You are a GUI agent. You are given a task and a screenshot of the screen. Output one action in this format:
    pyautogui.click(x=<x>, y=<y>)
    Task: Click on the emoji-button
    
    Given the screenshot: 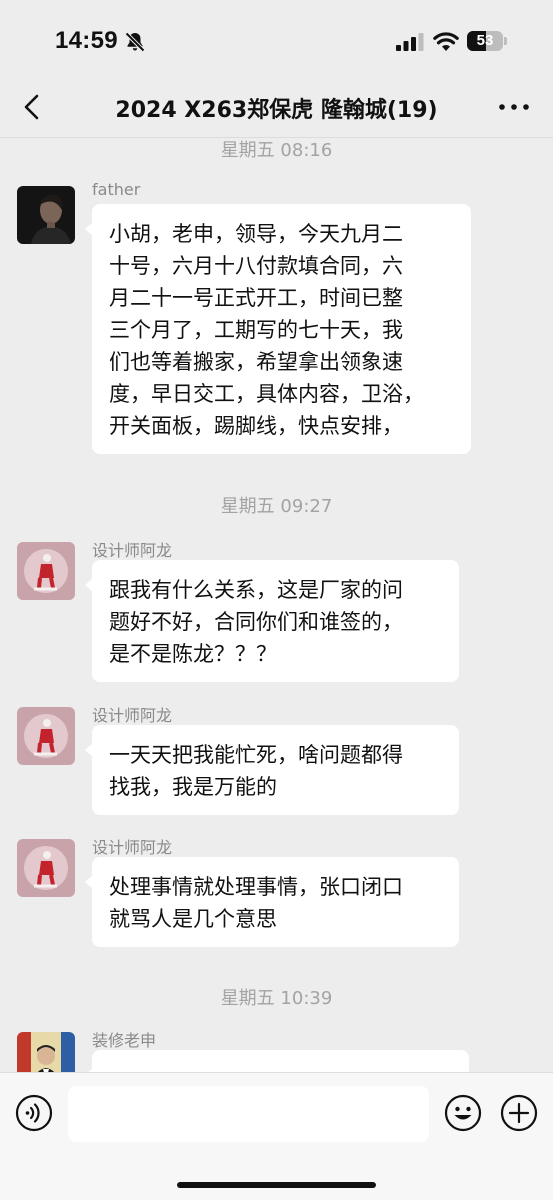 What is the action you would take?
    pyautogui.click(x=463, y=1113)
    